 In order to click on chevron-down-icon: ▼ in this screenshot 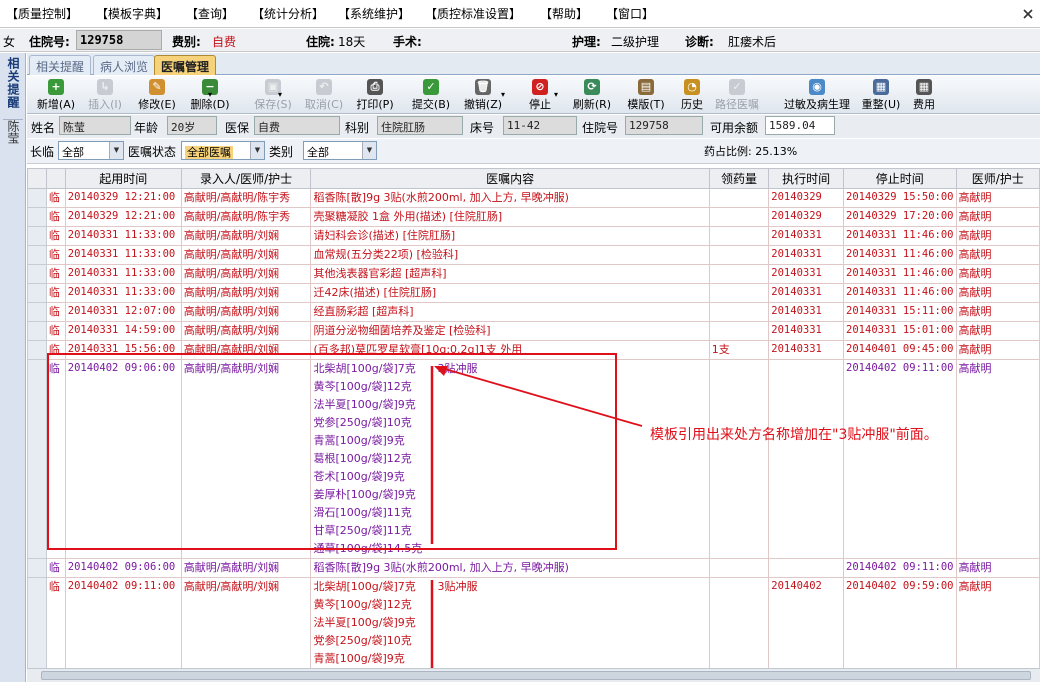, I will do `click(116, 150)`.